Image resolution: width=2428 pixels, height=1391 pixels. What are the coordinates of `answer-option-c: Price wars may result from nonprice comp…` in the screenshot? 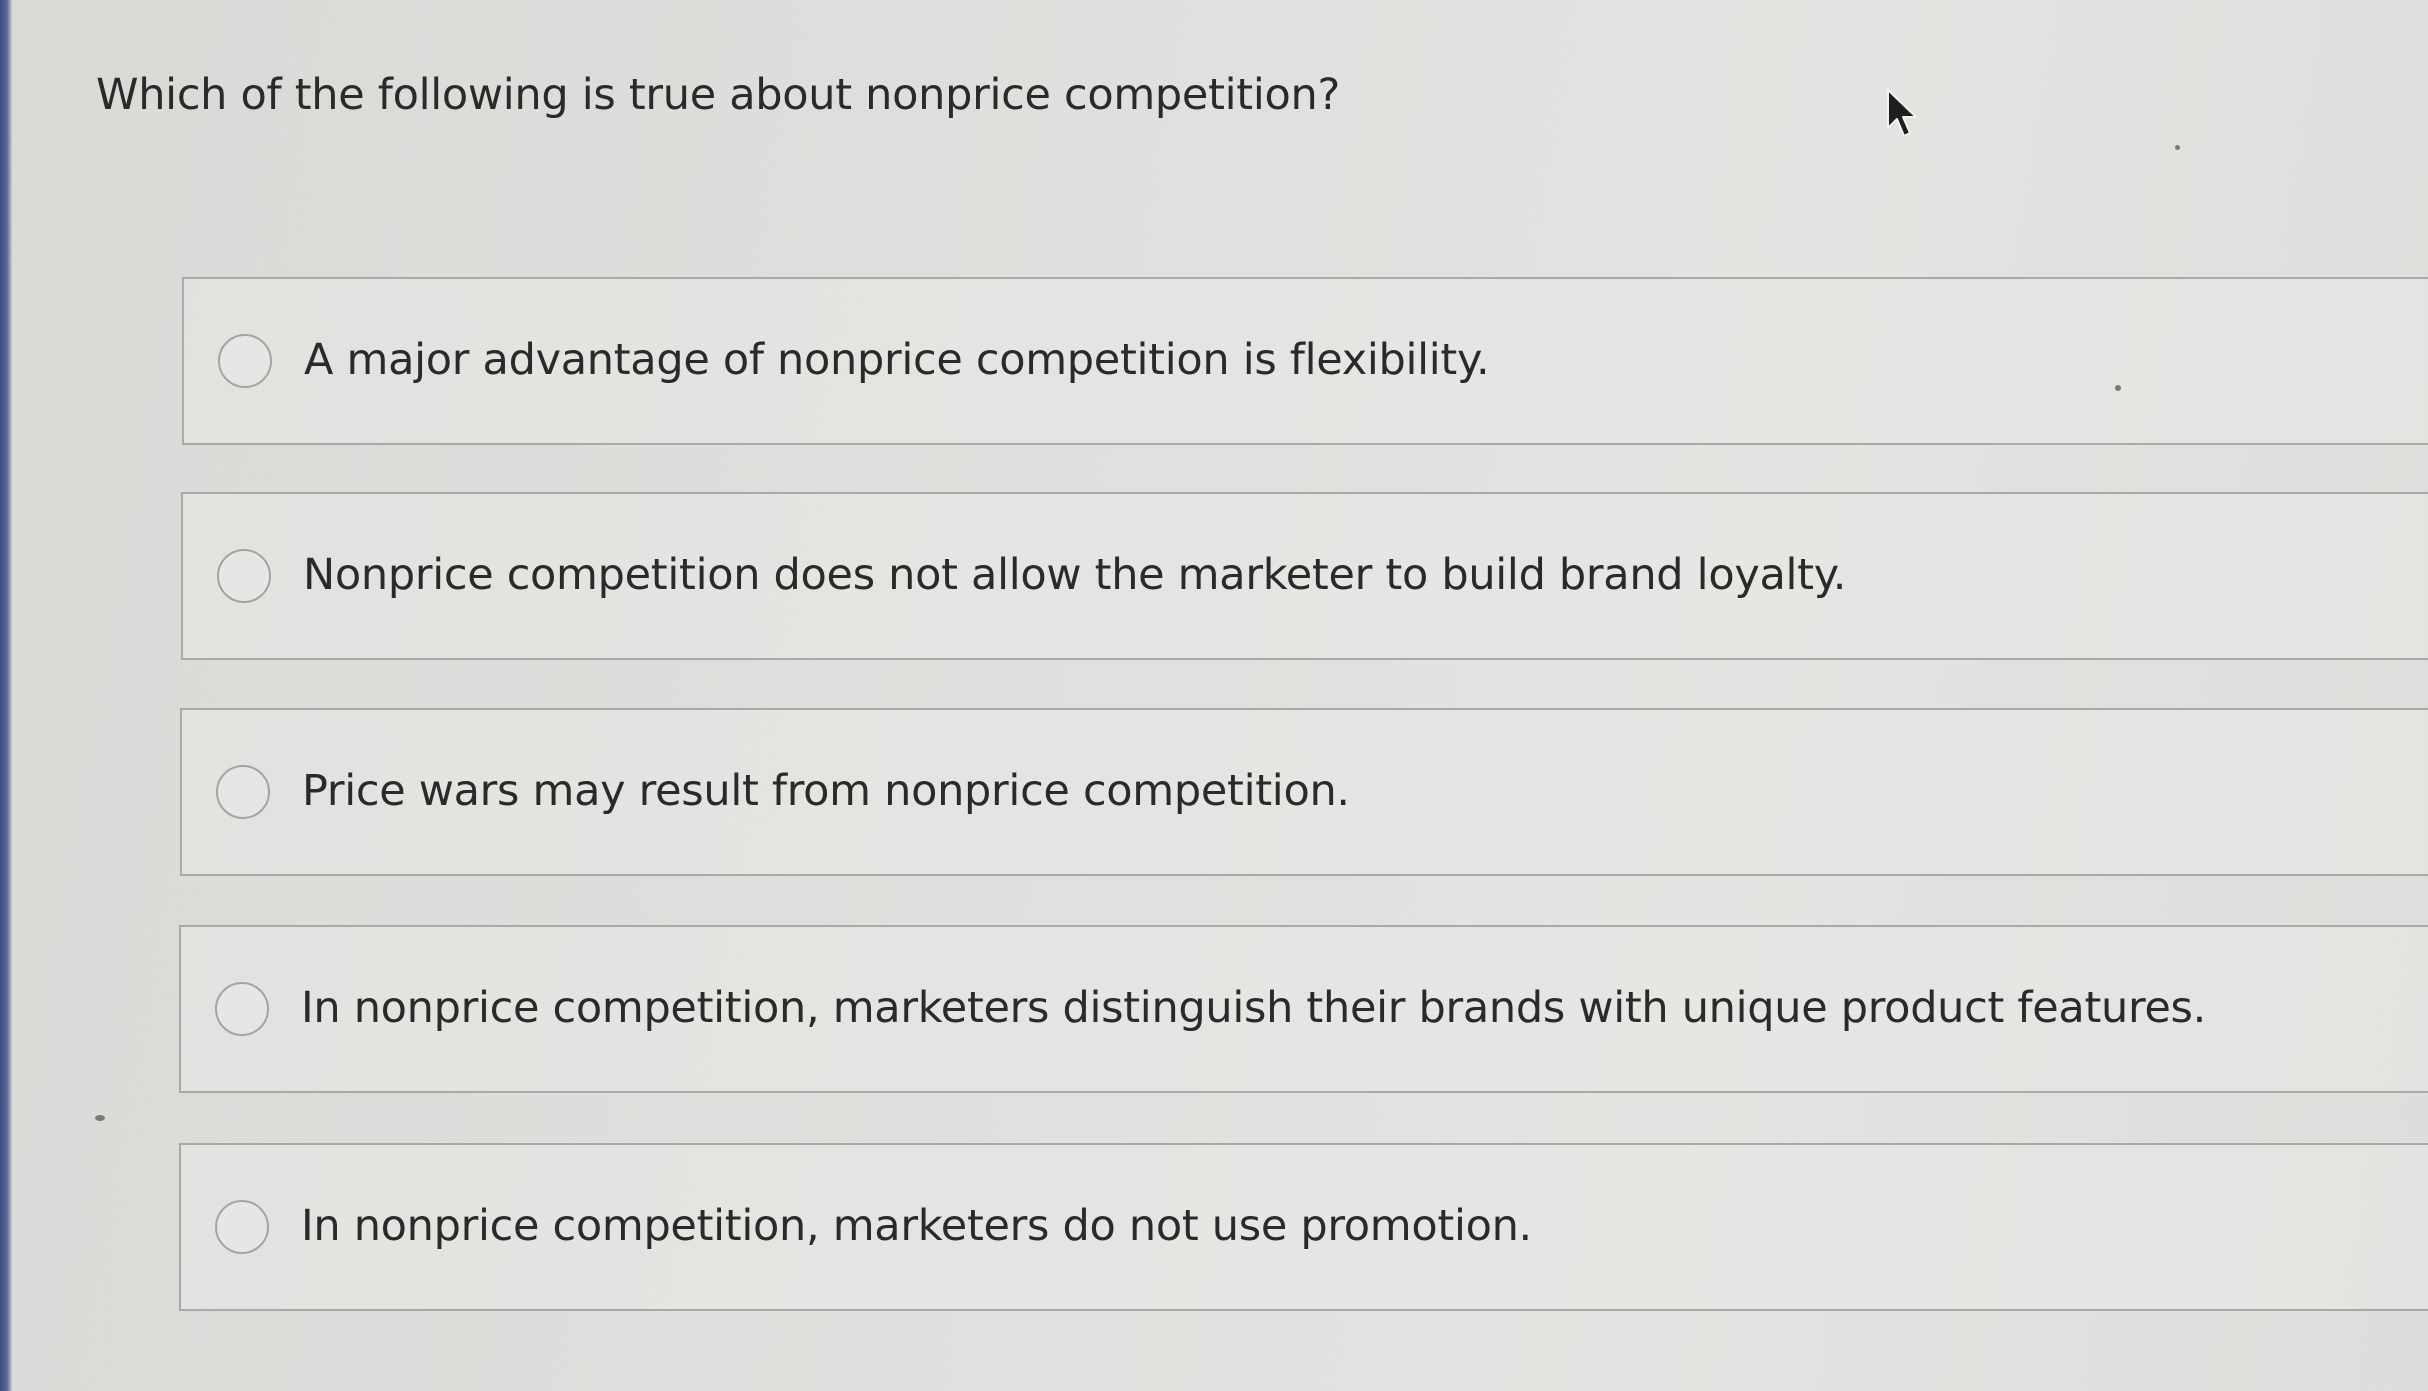 It's located at (1304, 792).